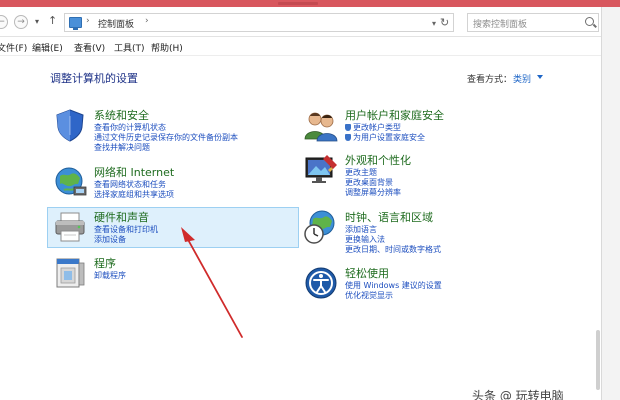 The width and height of the screenshot is (620, 400). I want to click on view-by-caret-icon, so click(540, 77).